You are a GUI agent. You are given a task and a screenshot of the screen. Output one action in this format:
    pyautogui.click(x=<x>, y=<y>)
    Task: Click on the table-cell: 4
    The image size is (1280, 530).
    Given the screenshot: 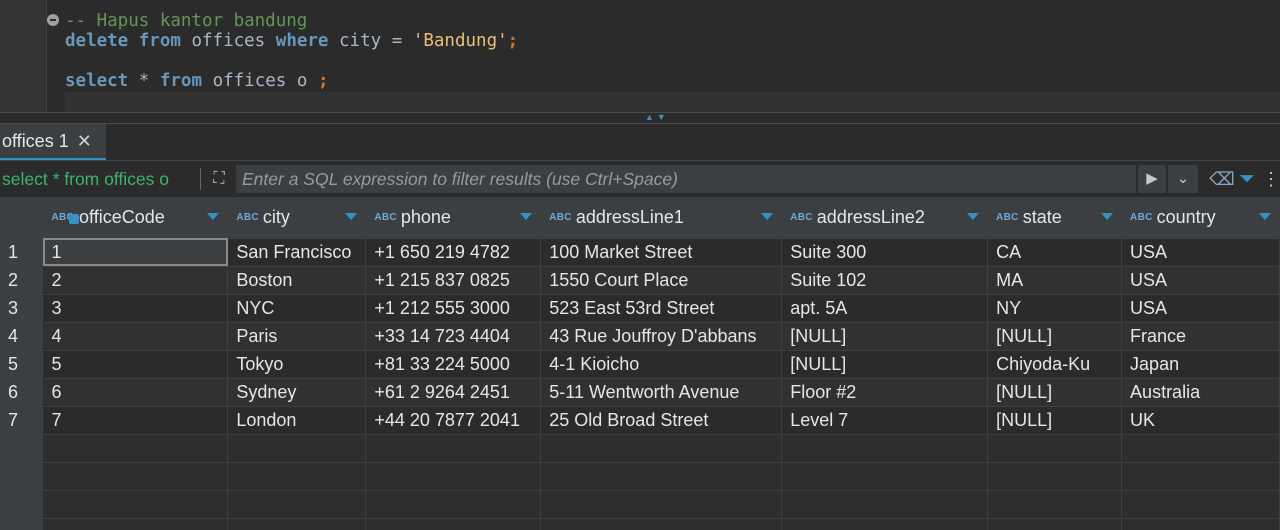 What is the action you would take?
    pyautogui.click(x=135, y=336)
    